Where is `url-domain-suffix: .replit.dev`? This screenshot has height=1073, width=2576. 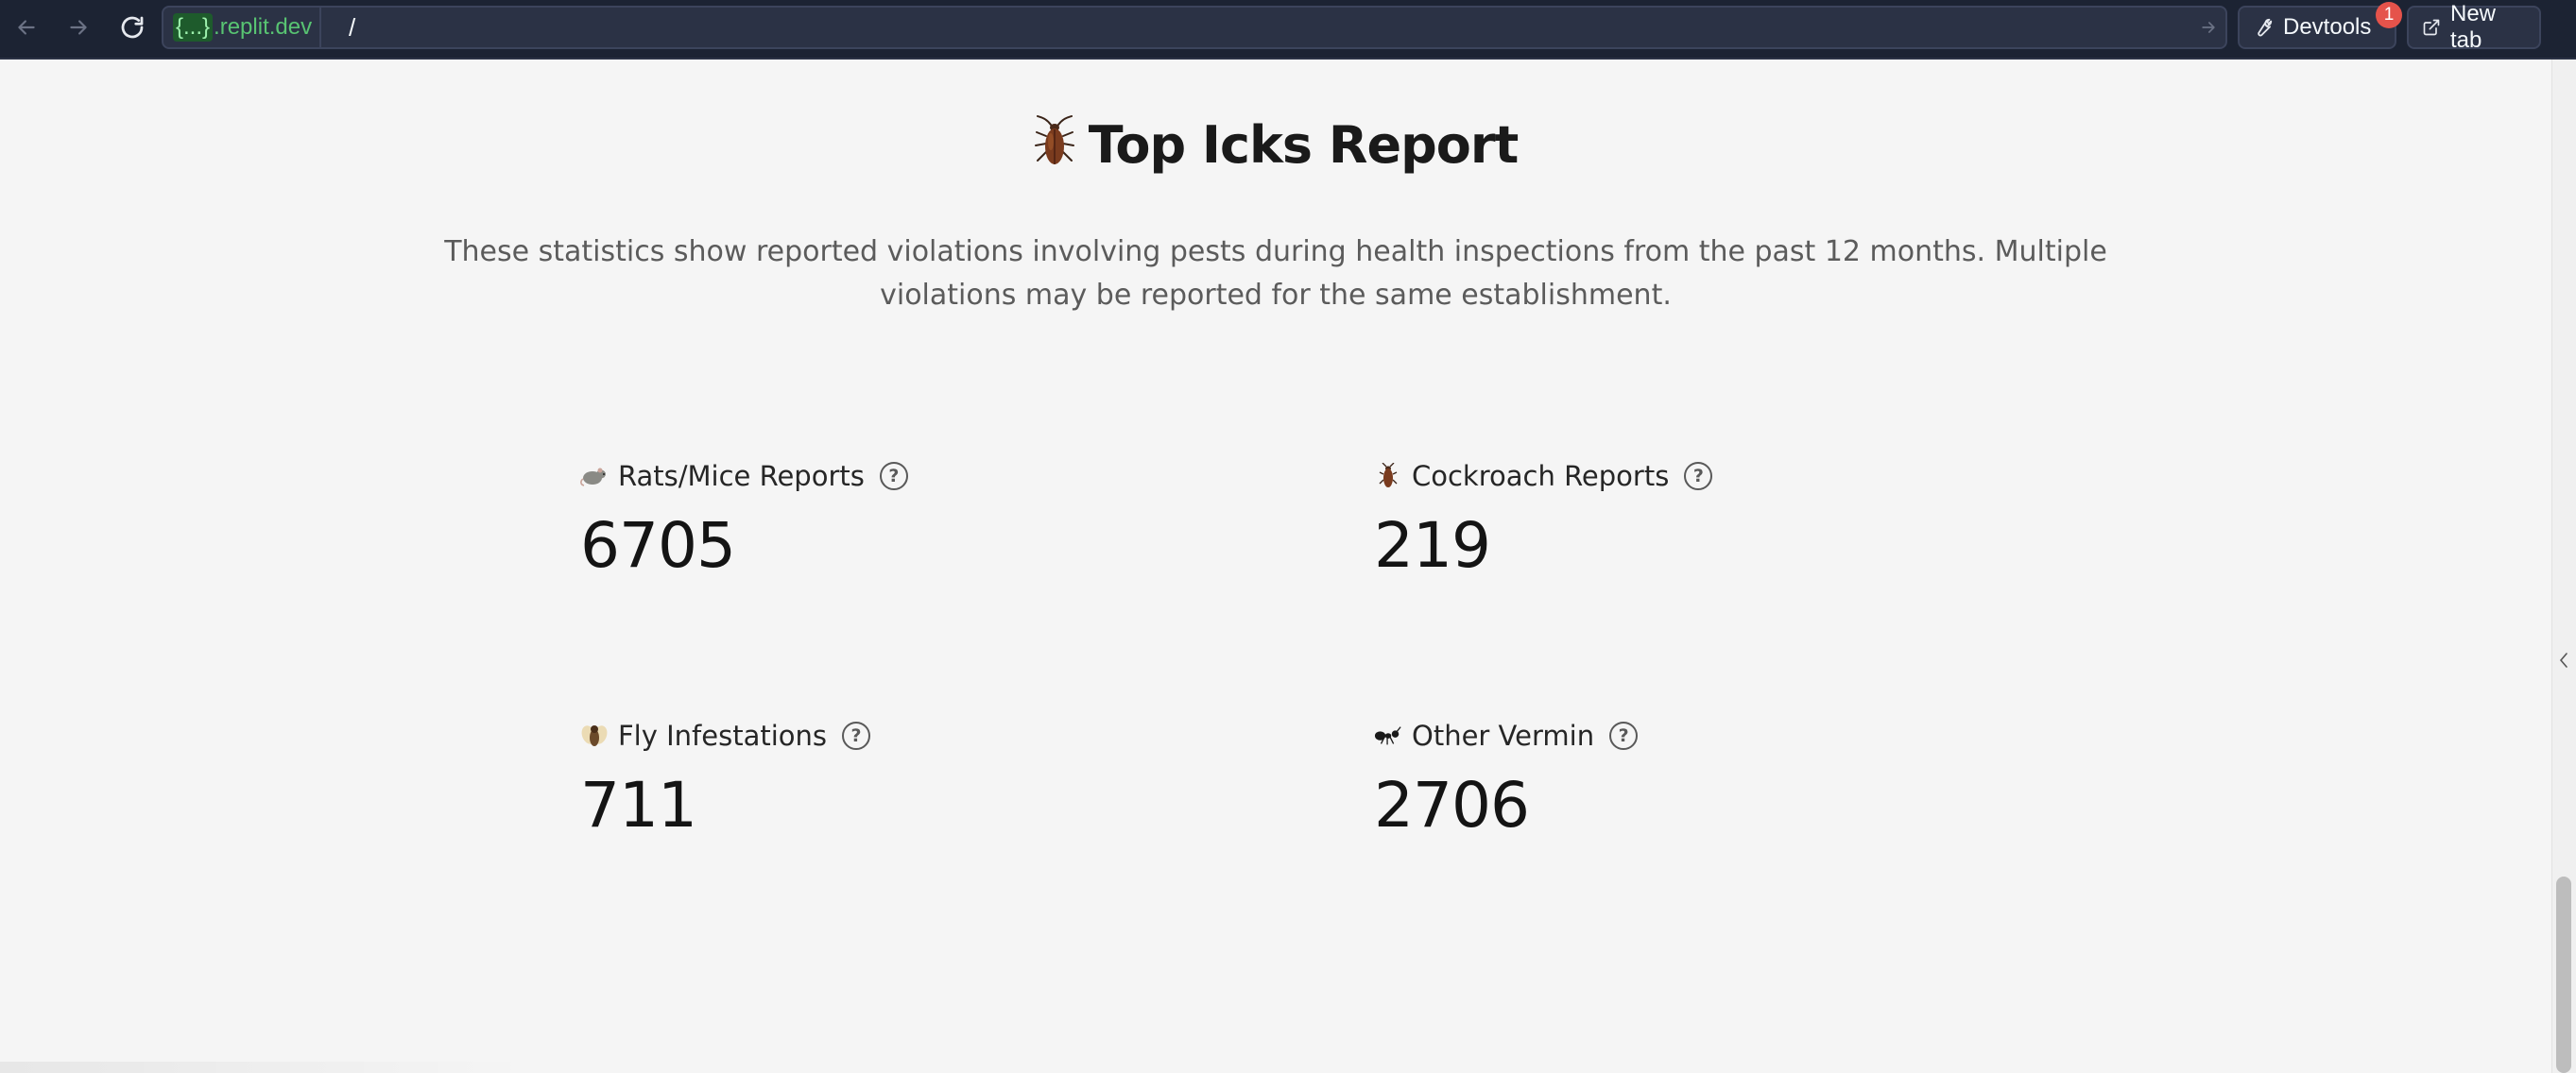
url-domain-suffix: .replit.dev is located at coordinates (263, 27).